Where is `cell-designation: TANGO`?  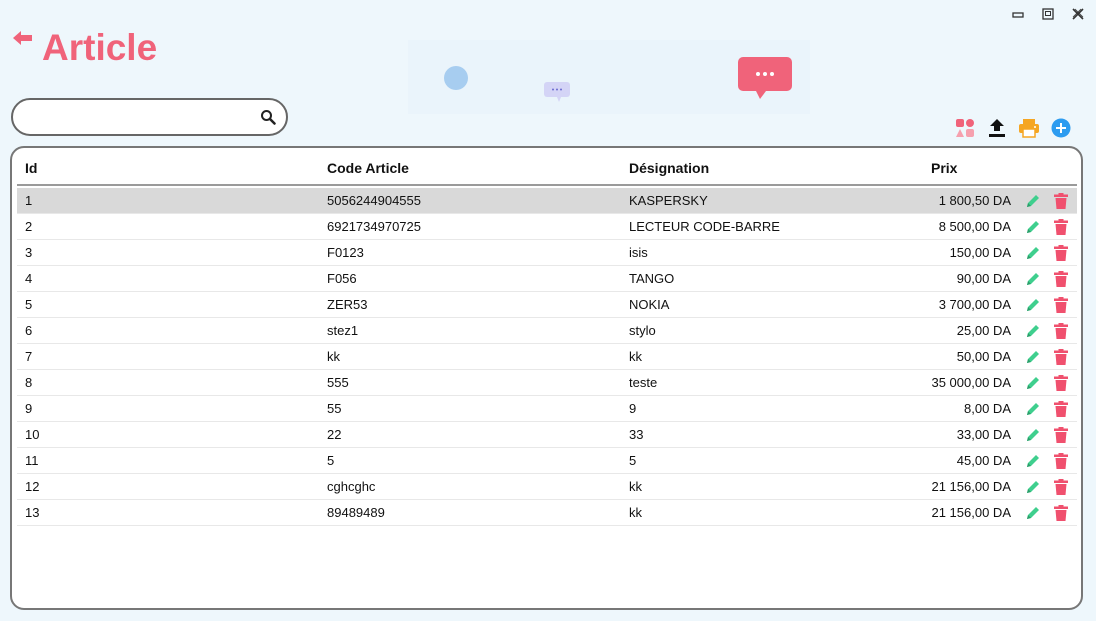 cell-designation: TANGO is located at coordinates (652, 278).